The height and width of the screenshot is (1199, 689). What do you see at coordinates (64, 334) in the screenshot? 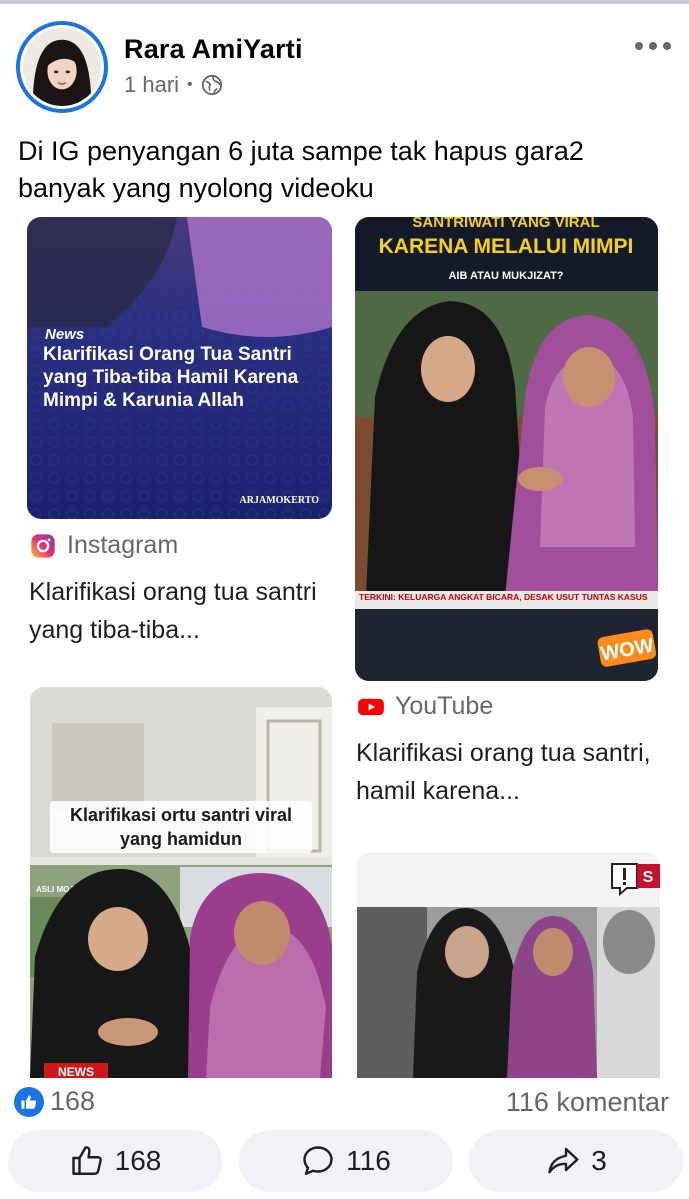
I see `news-tag: News` at bounding box center [64, 334].